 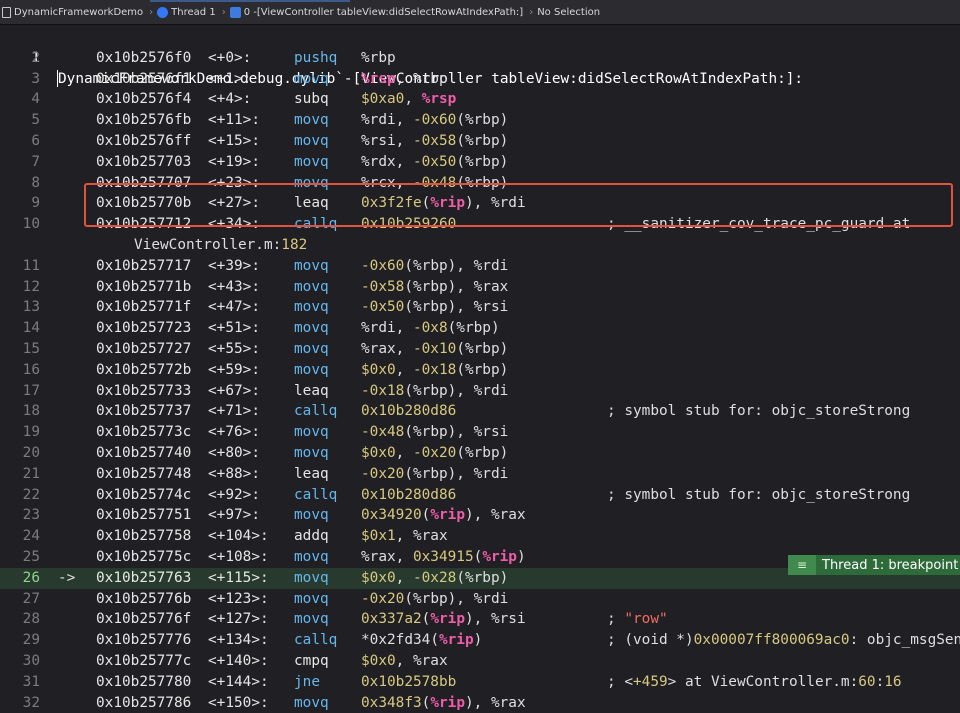 What do you see at coordinates (434, 349) in the screenshot?
I see `instruction-operands: %rax, -0x10(%rbp)` at bounding box center [434, 349].